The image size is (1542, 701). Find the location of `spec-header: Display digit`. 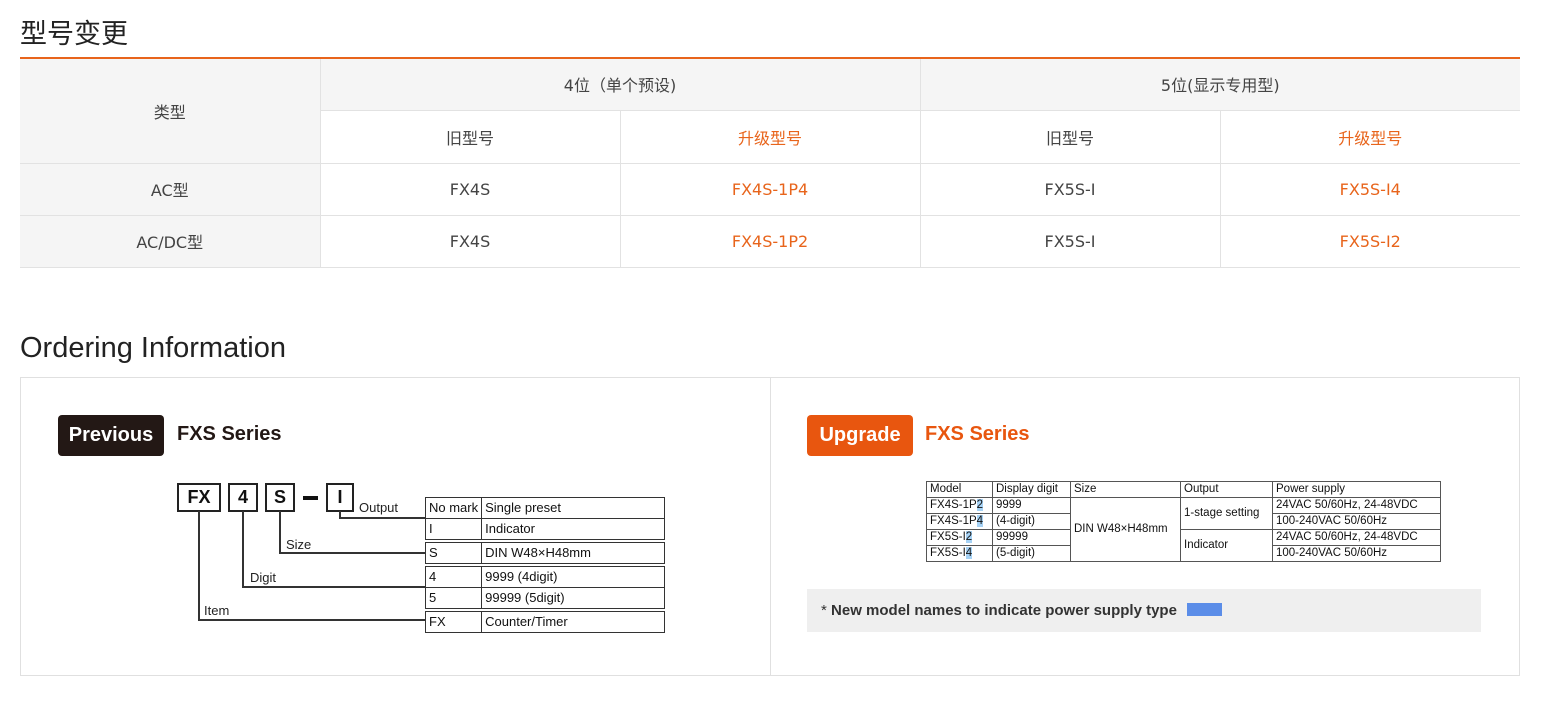

spec-header: Display digit is located at coordinates (1031, 489).